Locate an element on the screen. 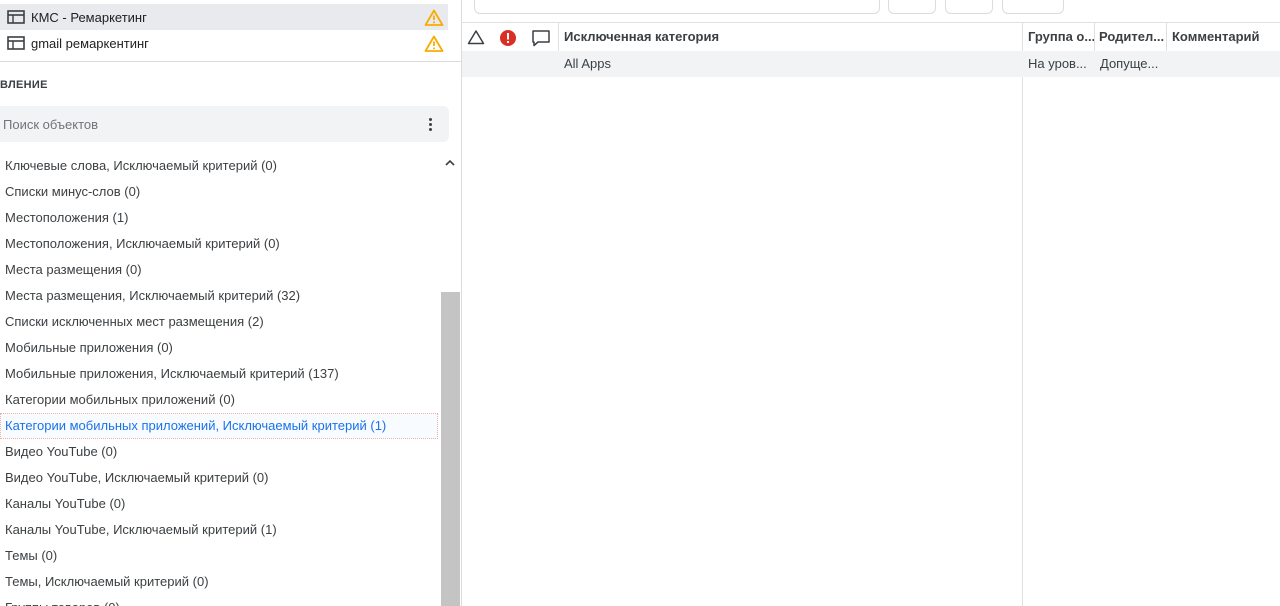 Image resolution: width=1280 pixels, height=606 pixels. list-item: Списки исключенных мест размещения (2) is located at coordinates (220, 322).